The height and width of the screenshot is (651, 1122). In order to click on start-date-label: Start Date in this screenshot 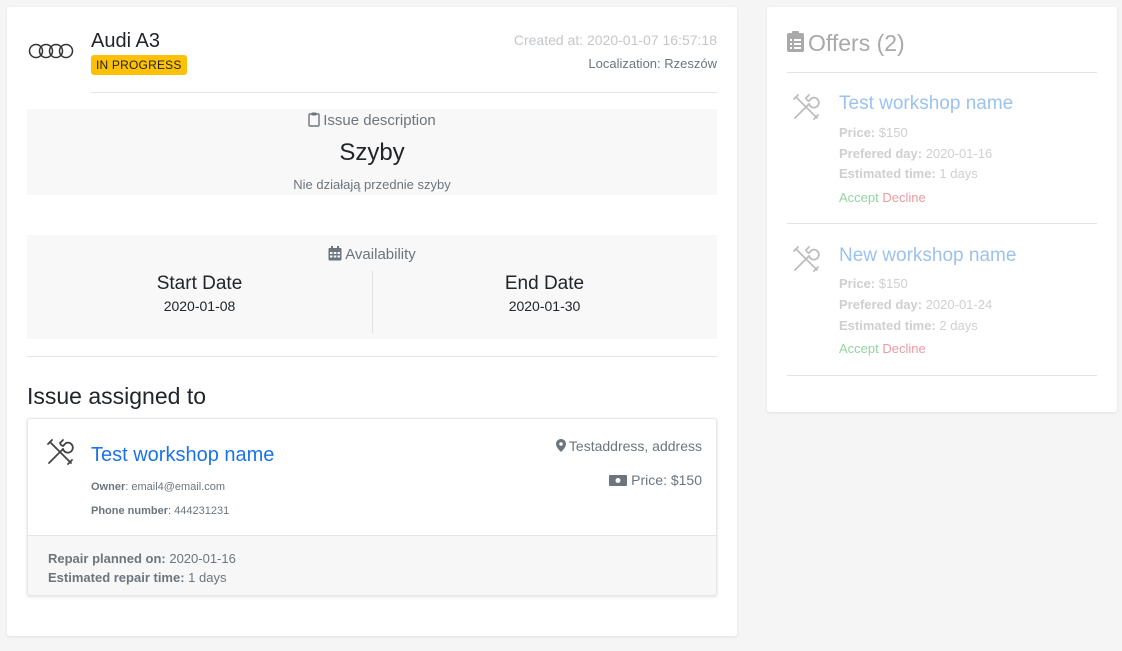, I will do `click(199, 283)`.